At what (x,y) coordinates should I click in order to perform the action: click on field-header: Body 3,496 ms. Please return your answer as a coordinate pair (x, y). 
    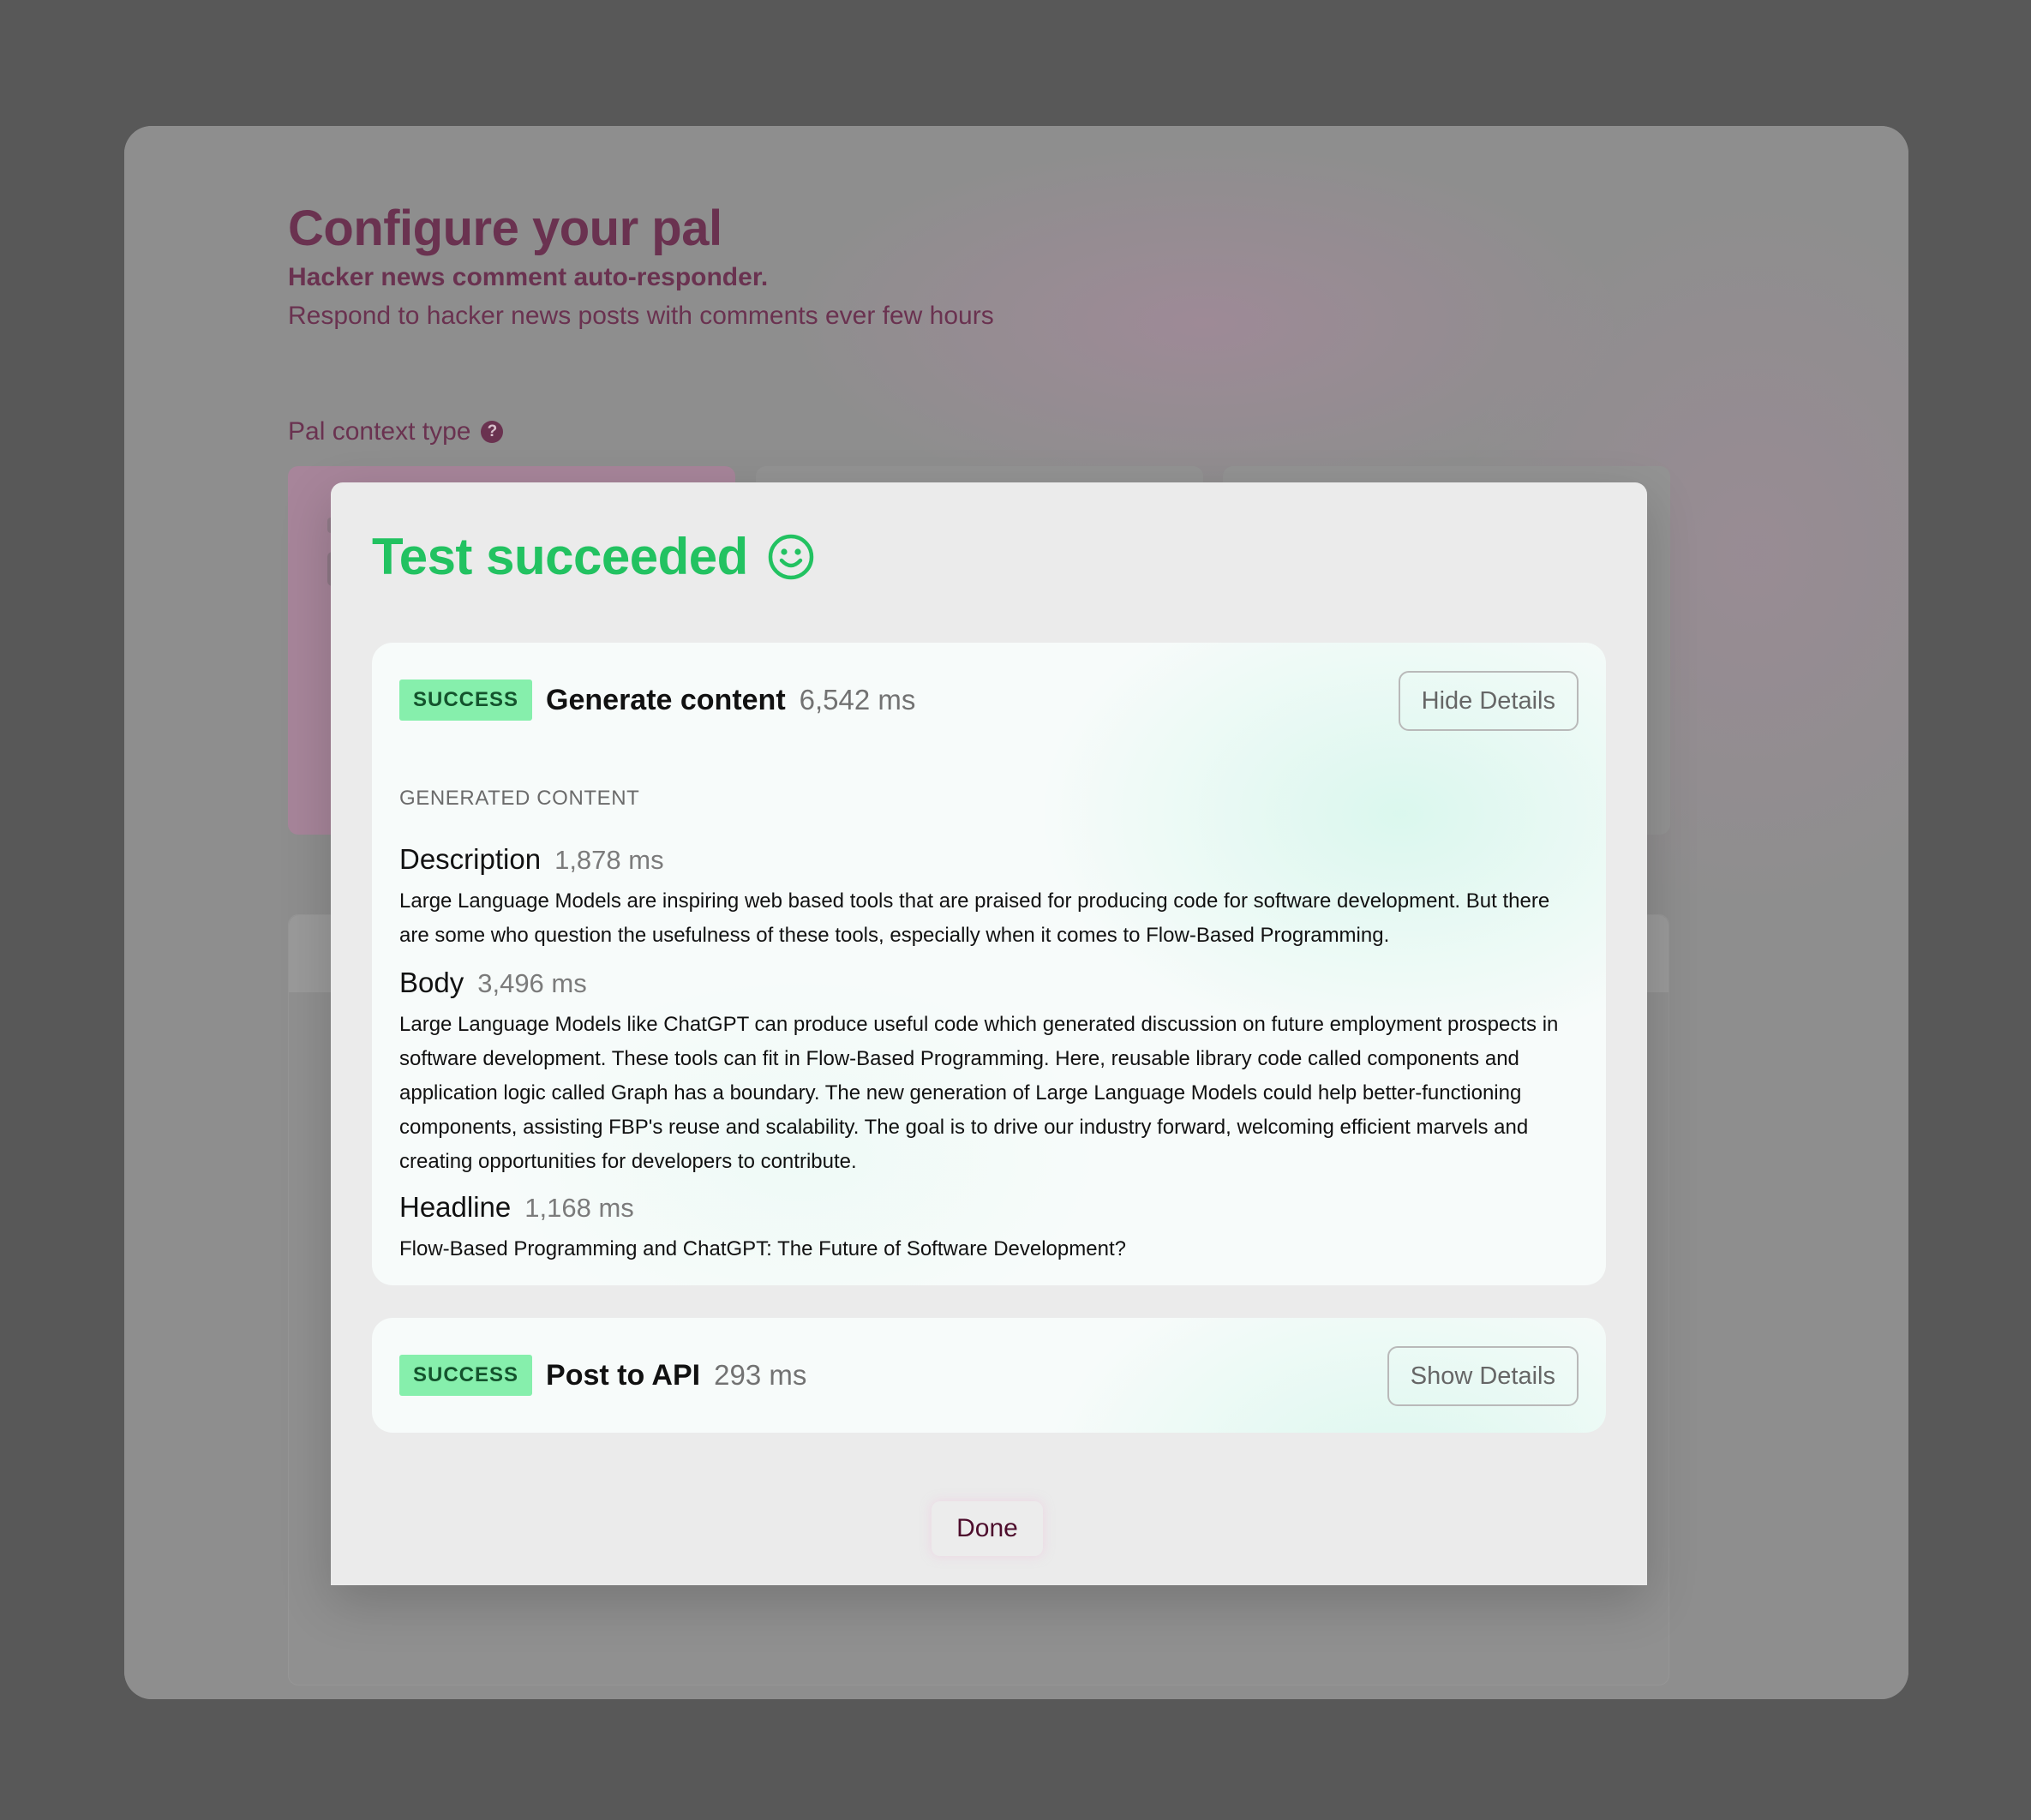
    Looking at the image, I should click on (990, 983).